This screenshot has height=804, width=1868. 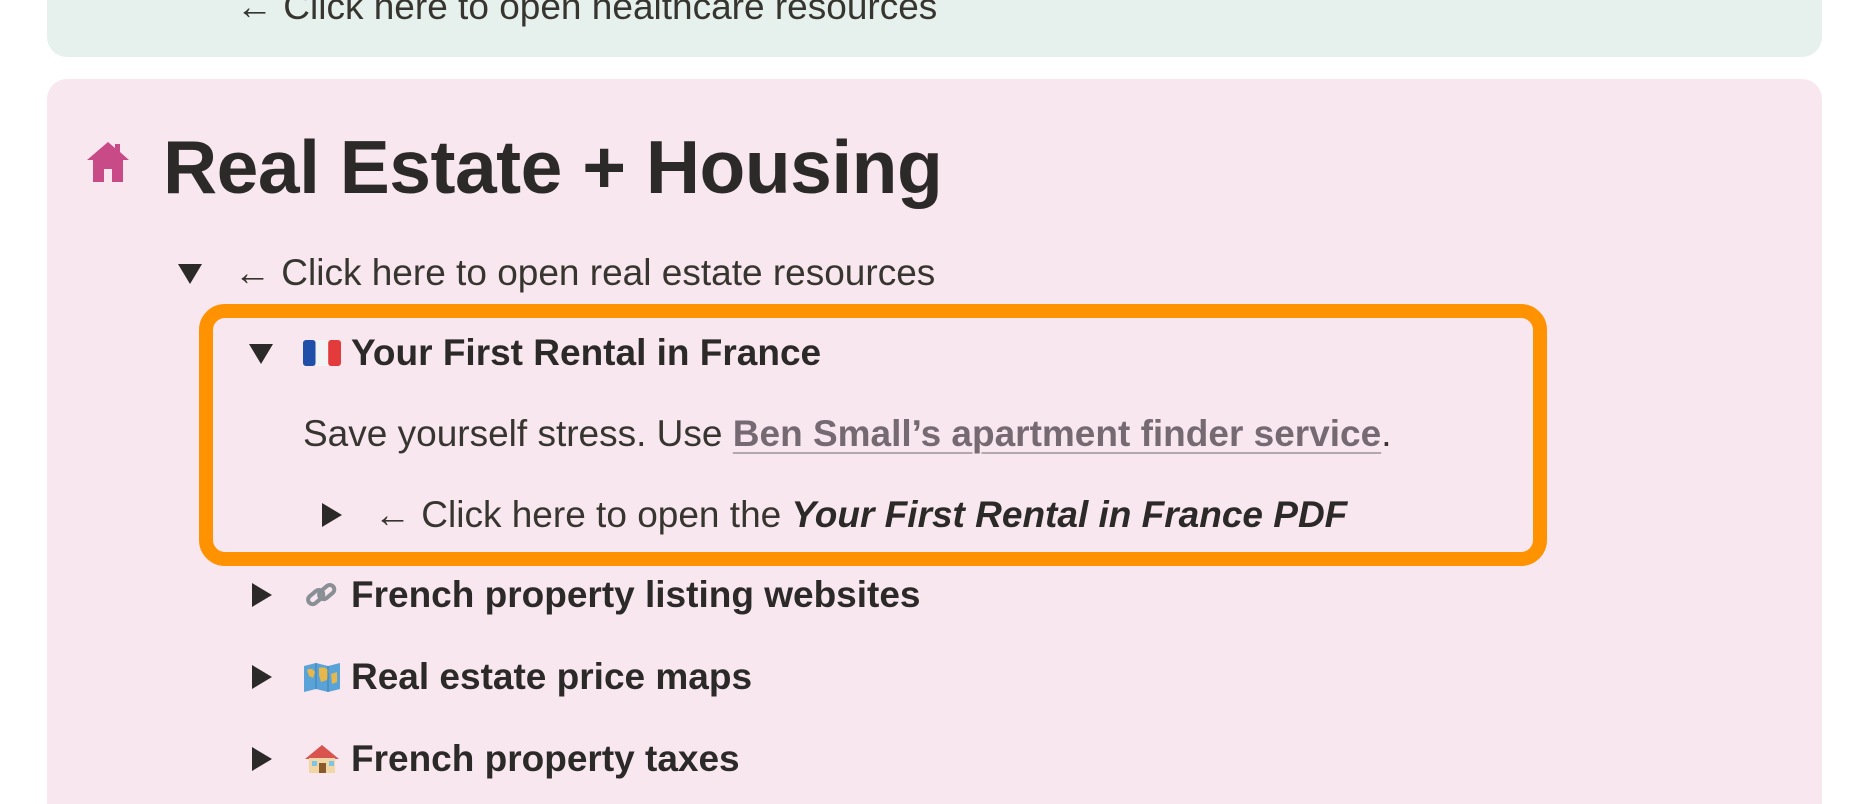 I want to click on property-taxes-toggle: French property taxes, so click(x=521, y=759).